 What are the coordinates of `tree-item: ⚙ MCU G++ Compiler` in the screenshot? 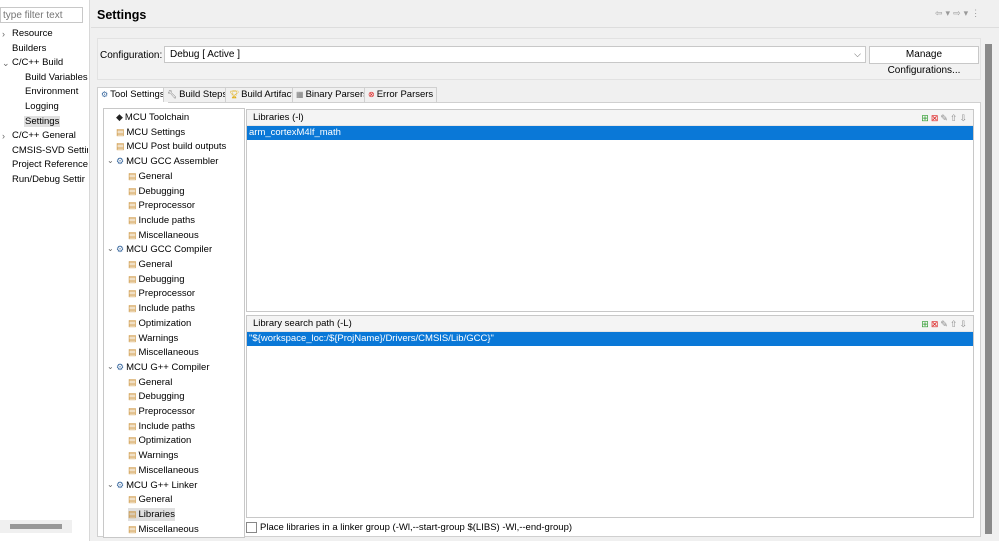 It's located at (163, 367).